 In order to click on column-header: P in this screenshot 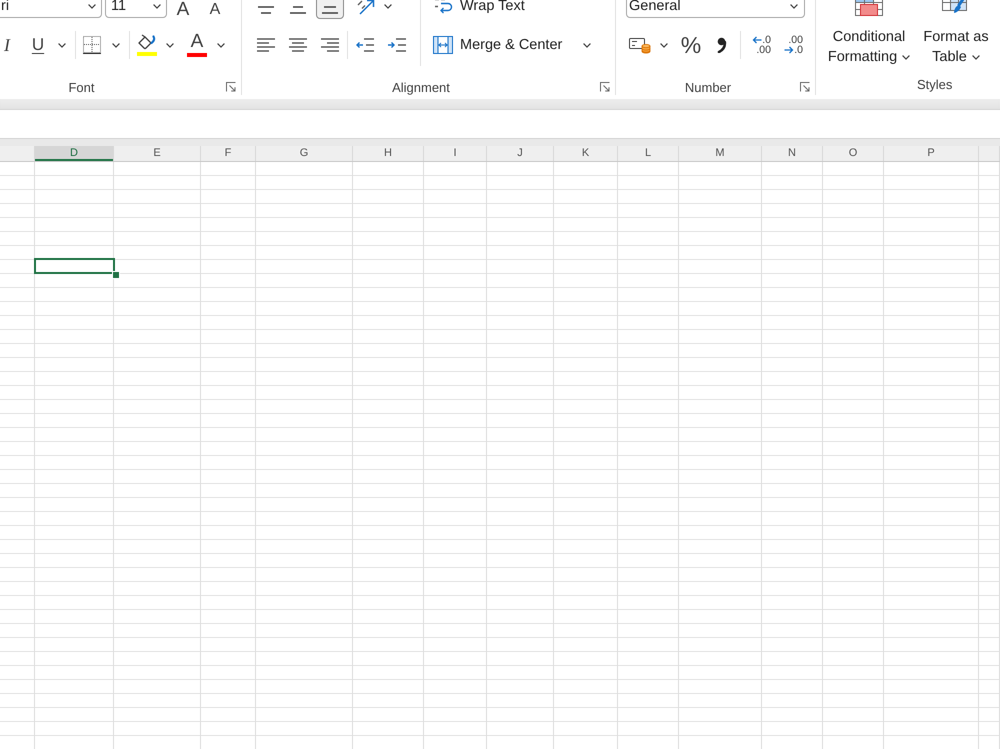, I will do `click(931, 153)`.